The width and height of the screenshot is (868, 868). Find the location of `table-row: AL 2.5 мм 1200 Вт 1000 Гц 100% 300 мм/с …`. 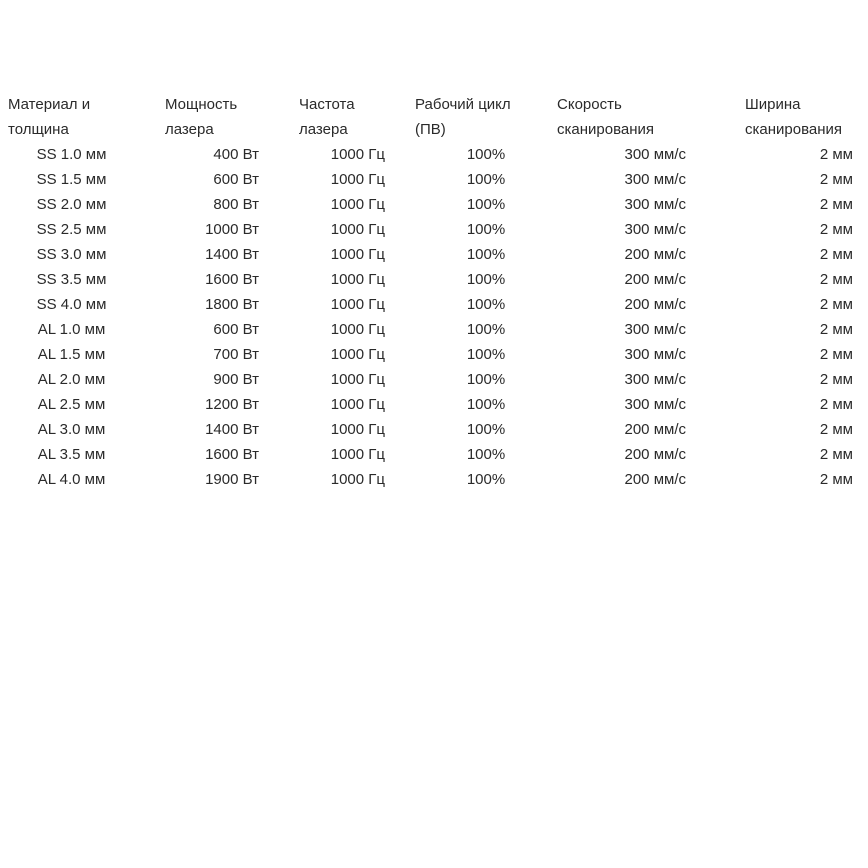

table-row: AL 2.5 мм 1200 Вт 1000 Гц 100% 300 мм/с … is located at coordinates (434, 404).